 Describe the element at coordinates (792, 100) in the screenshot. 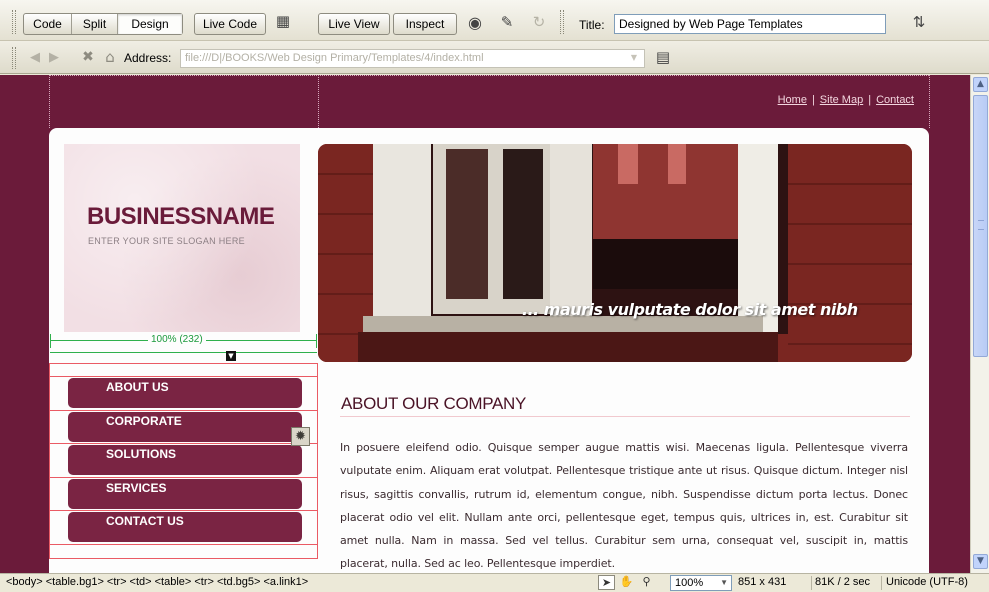

I see `home-link: Home` at that location.